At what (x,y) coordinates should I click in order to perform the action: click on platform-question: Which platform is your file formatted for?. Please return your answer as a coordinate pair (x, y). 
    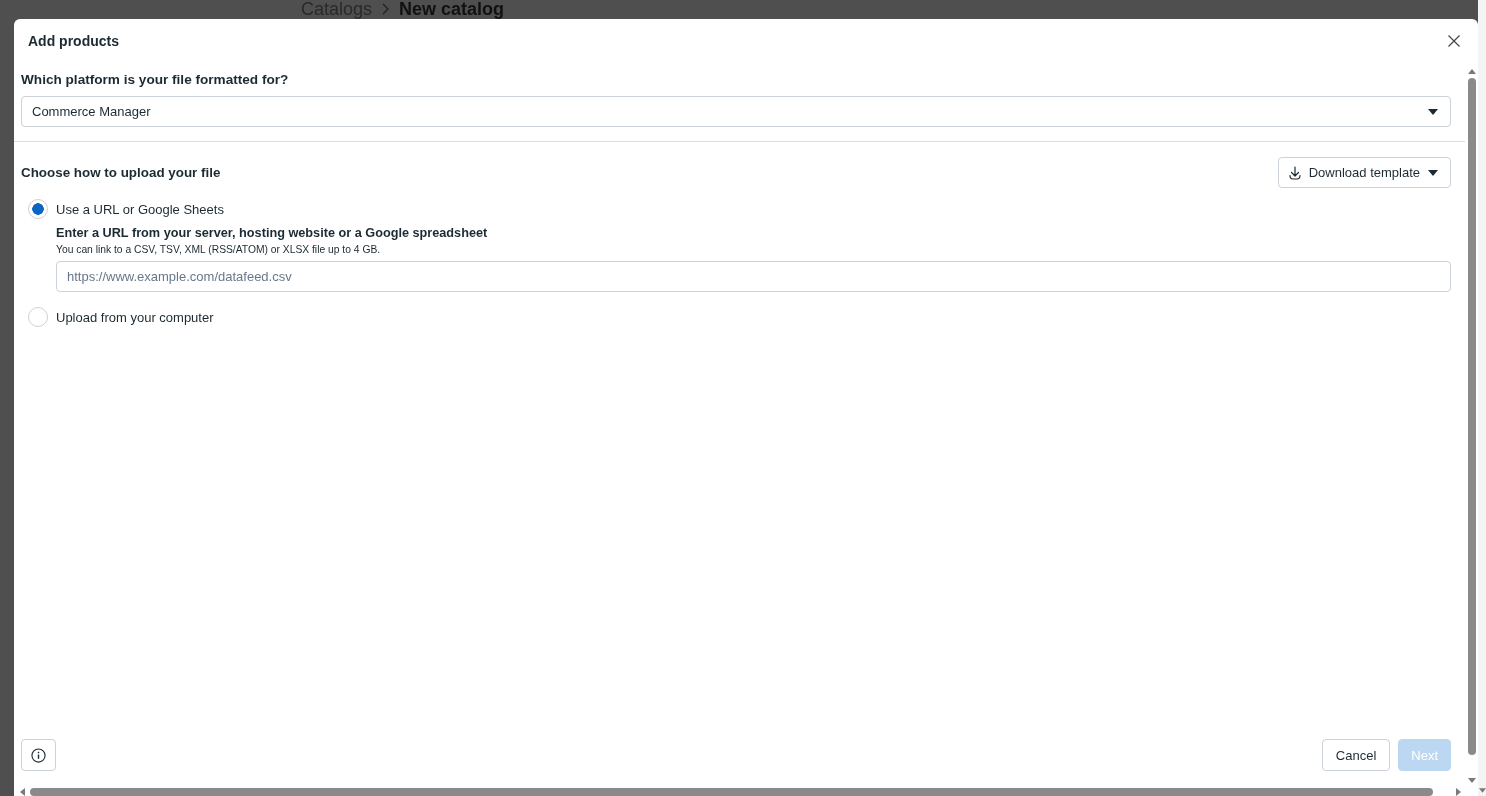
    Looking at the image, I should click on (155, 80).